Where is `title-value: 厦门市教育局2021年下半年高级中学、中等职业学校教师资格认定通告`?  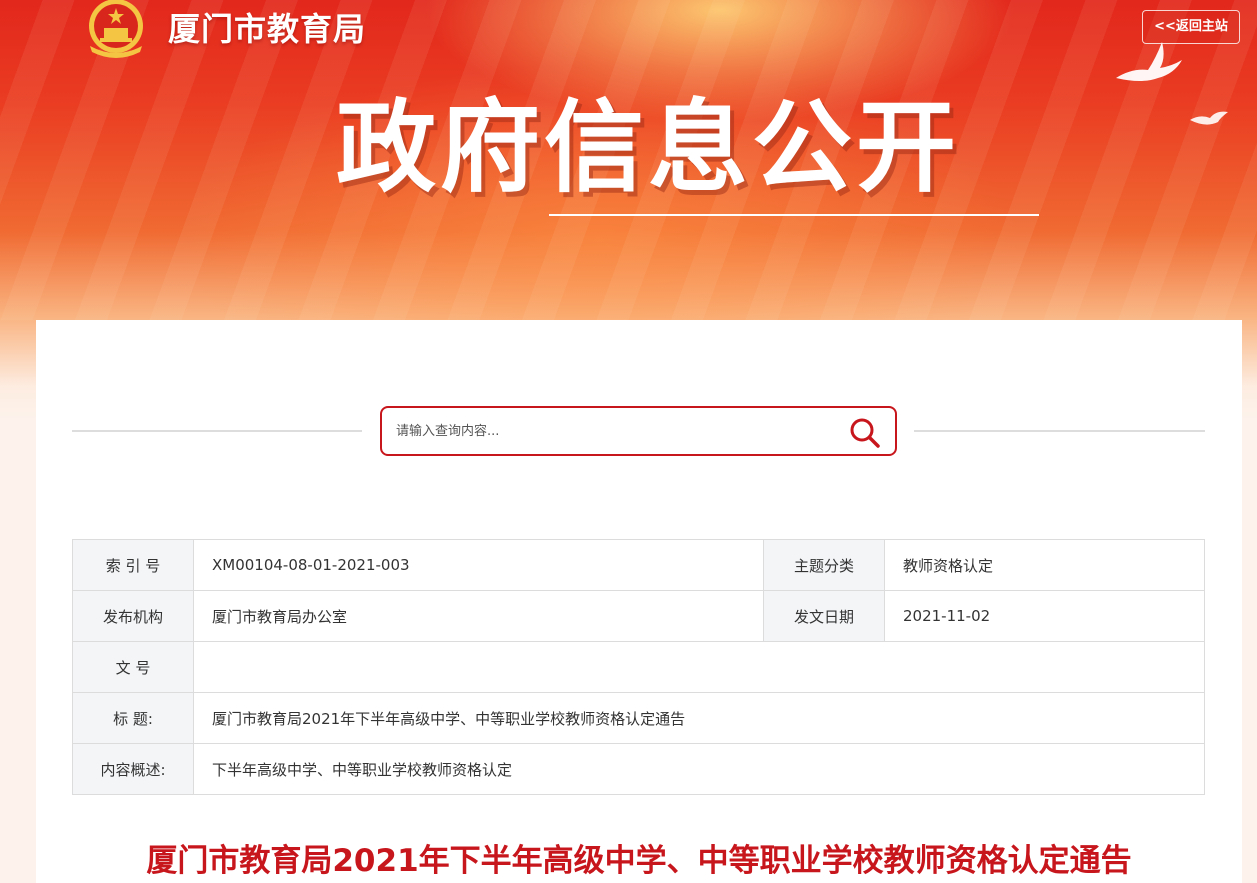 title-value: 厦门市教育局2021年下半年高级中学、中等职业学校教师资格认定通告 is located at coordinates (699, 718).